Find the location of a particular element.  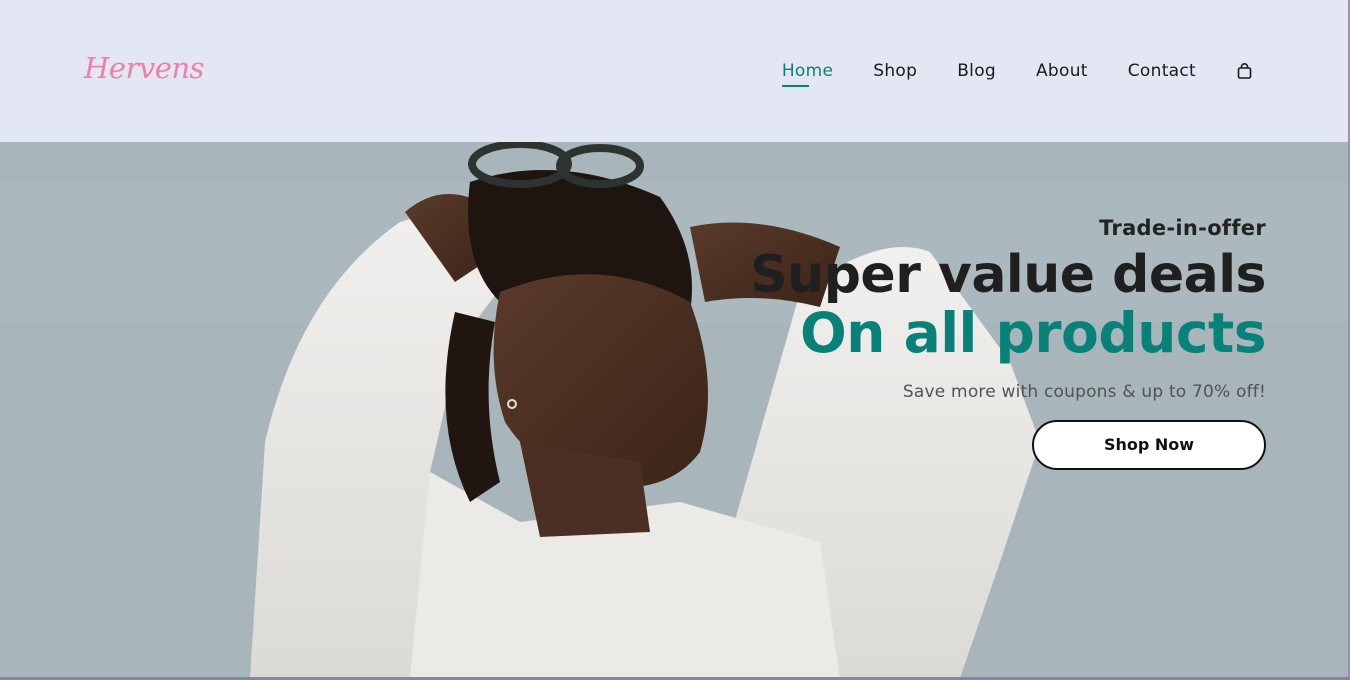

hero-eyebrow: Trade-in-offer is located at coordinates (1182, 228).